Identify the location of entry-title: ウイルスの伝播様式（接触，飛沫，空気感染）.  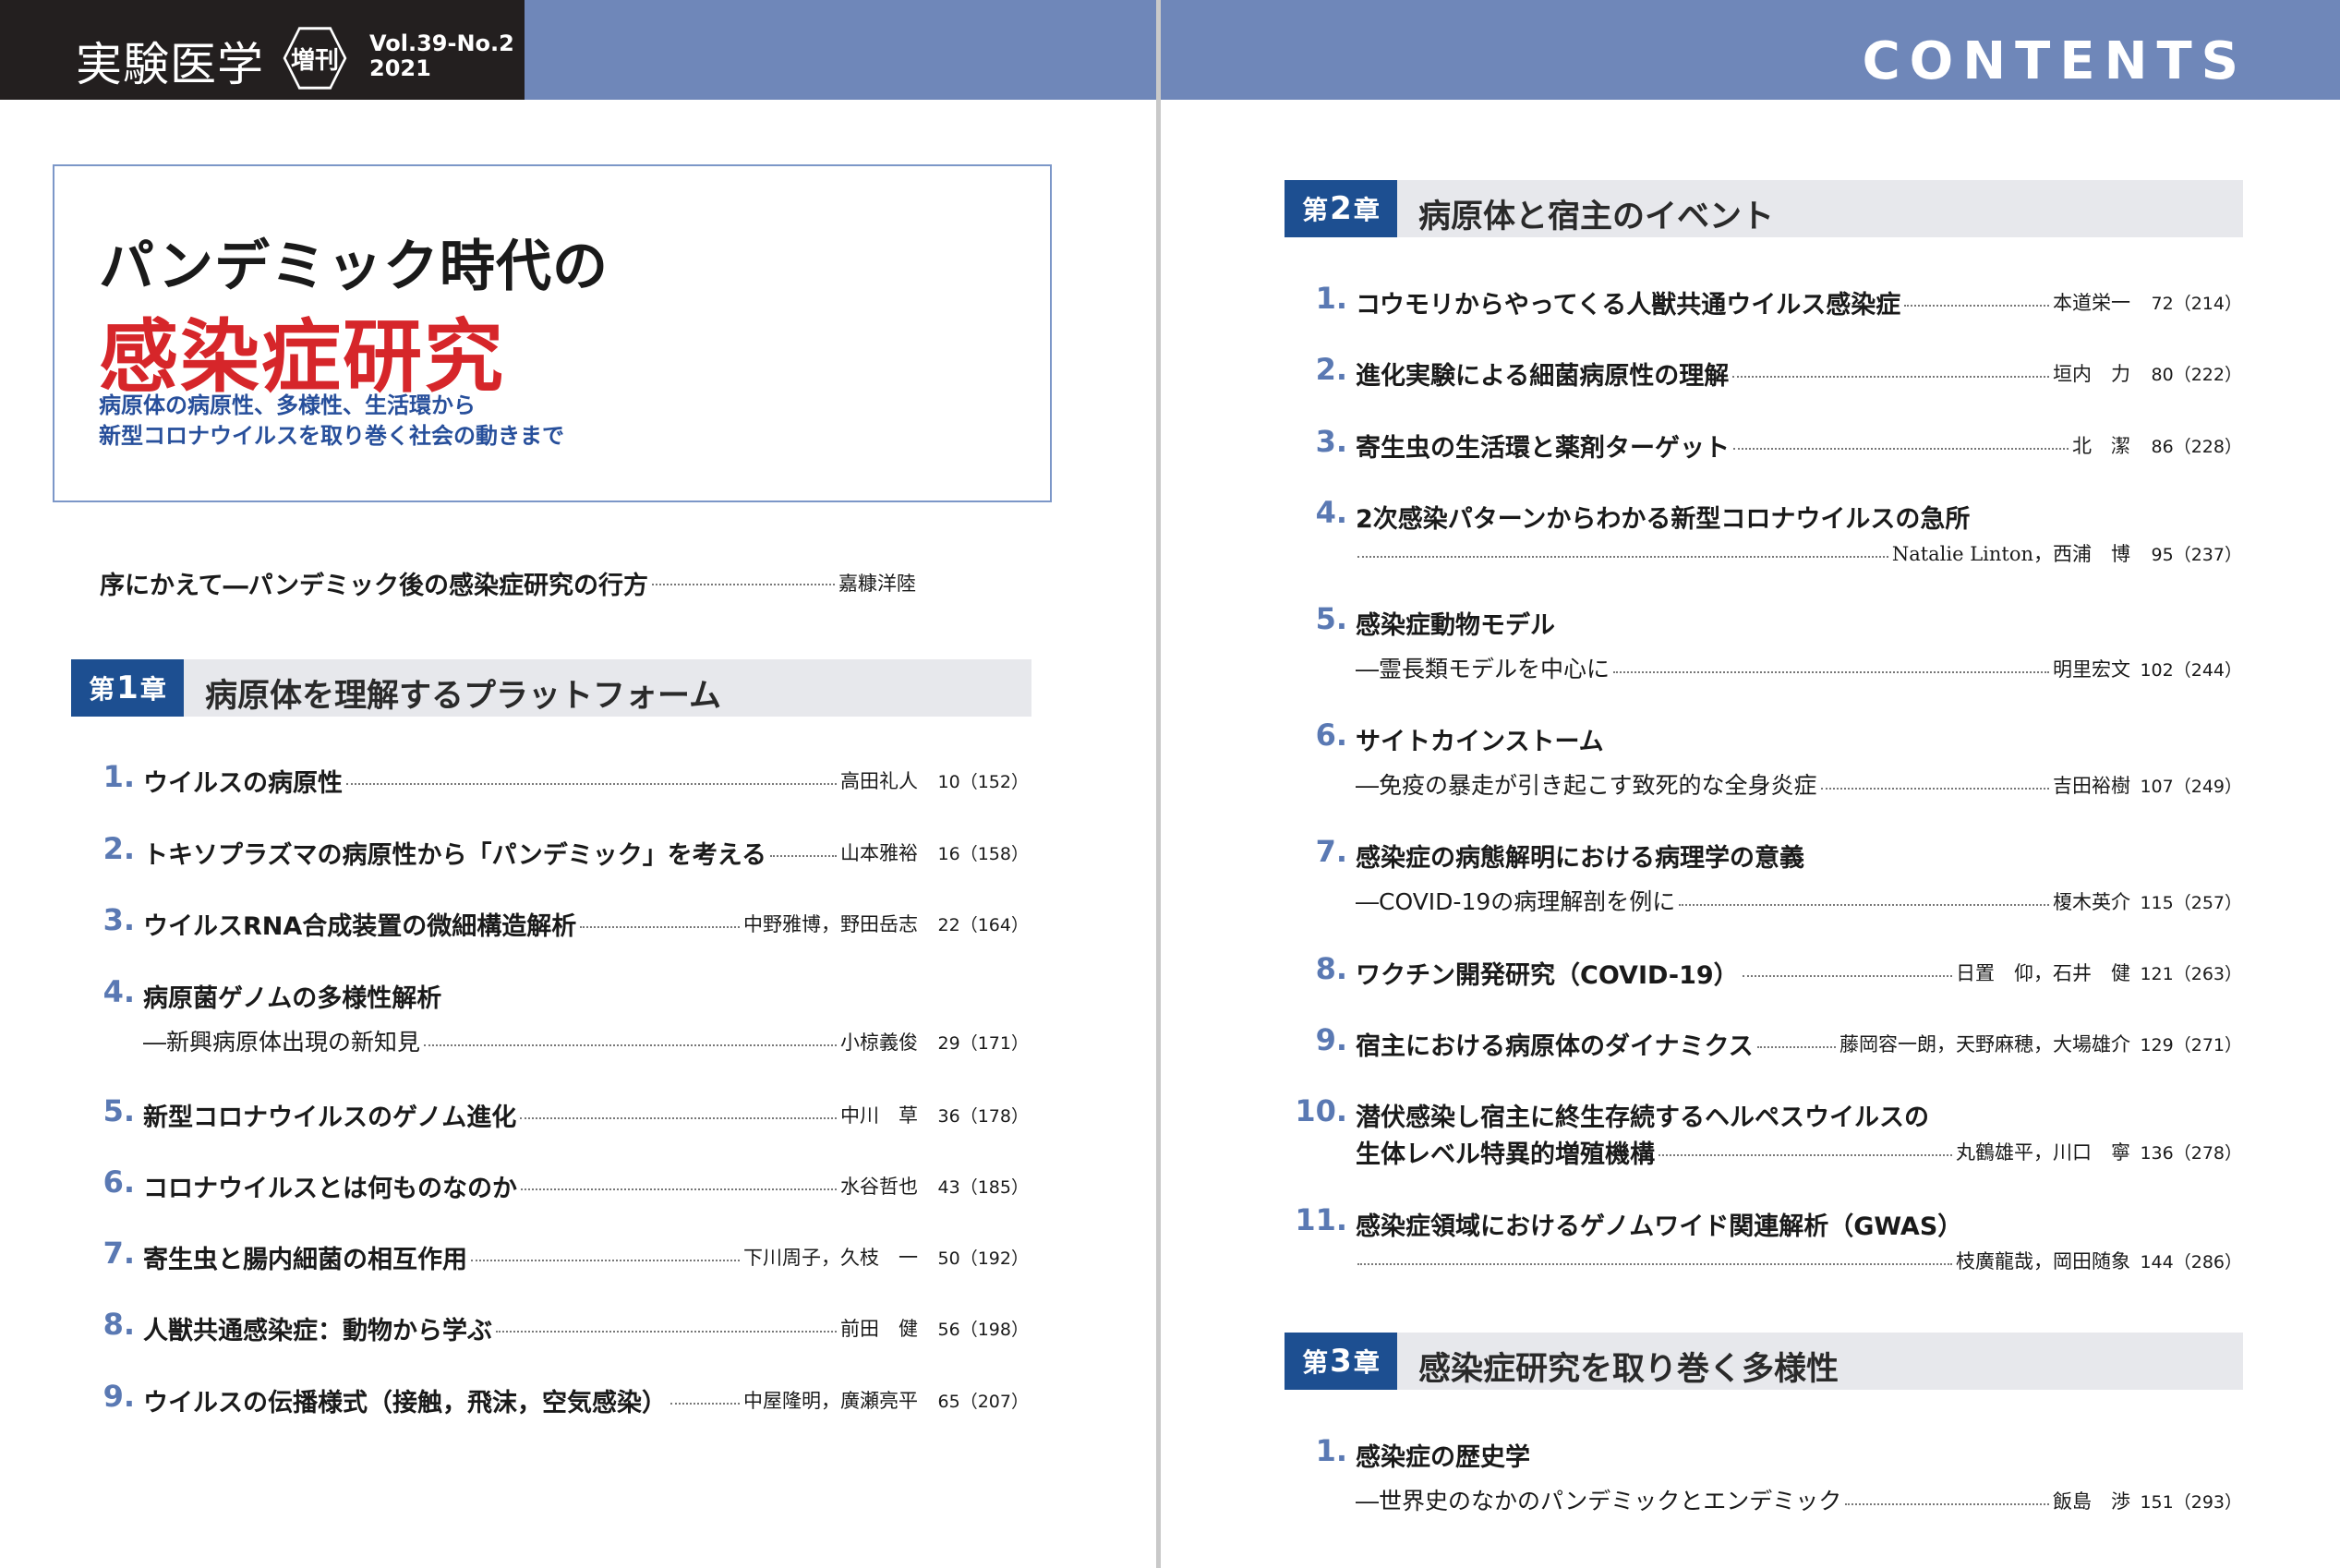
(405, 1403).